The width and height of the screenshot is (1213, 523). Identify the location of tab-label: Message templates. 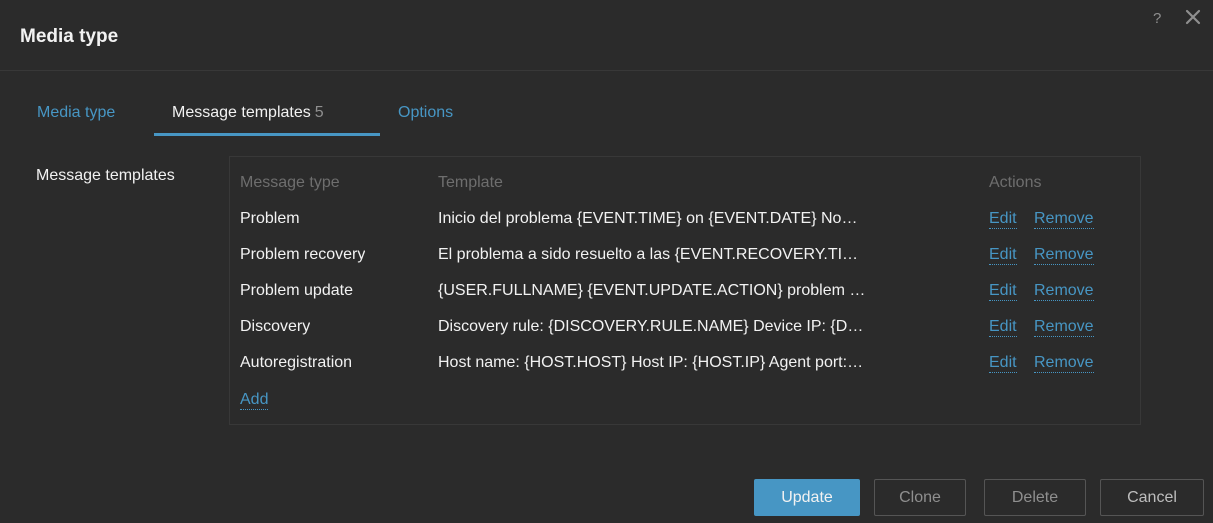
(241, 112).